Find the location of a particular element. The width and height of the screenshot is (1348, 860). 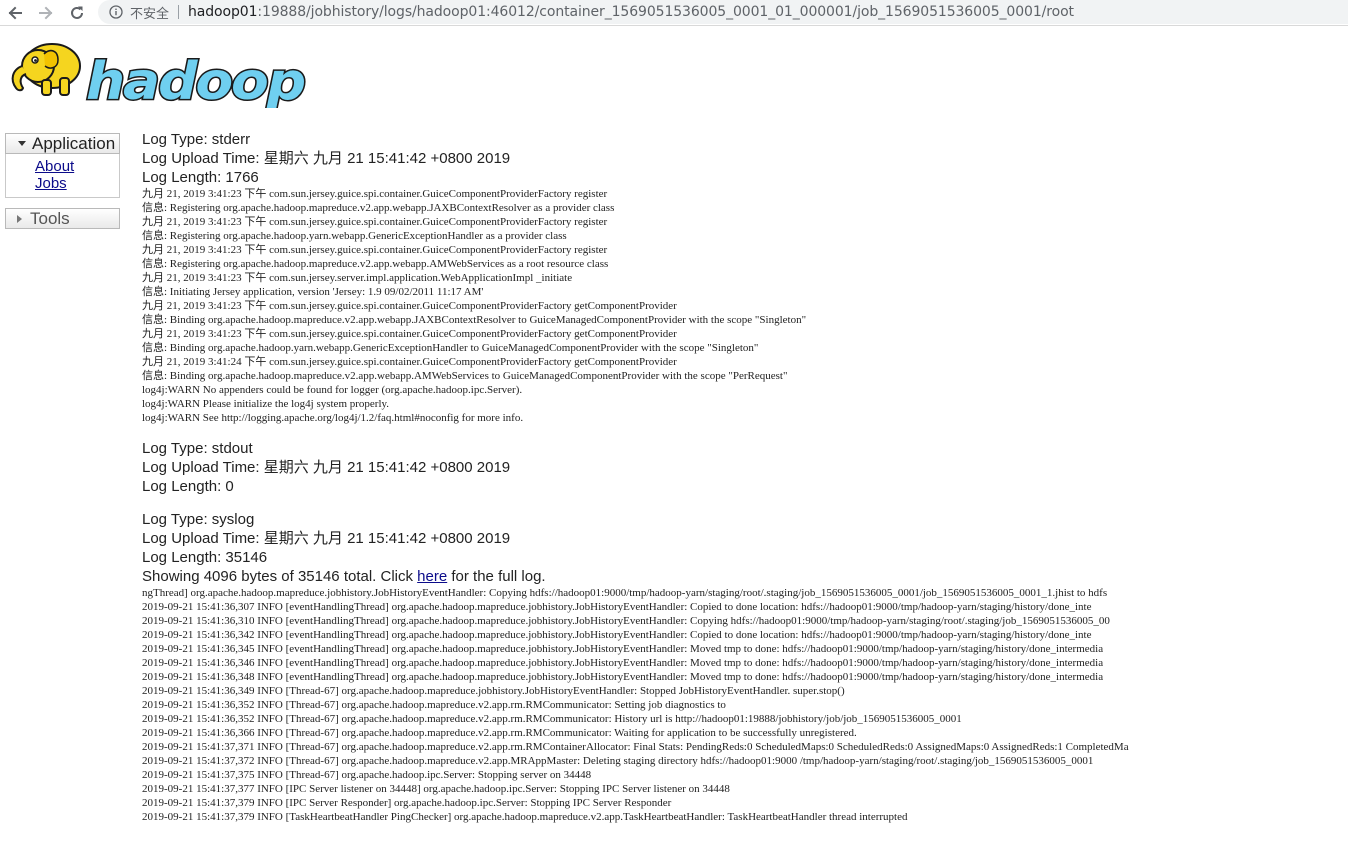

sidebar-link-about: About is located at coordinates (77, 166).